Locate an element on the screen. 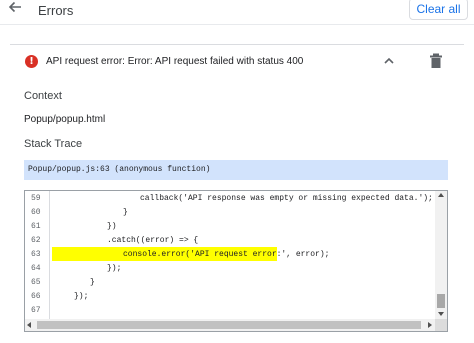 This screenshot has width=474, height=343. error-circle-icon: ! is located at coordinates (31, 61).